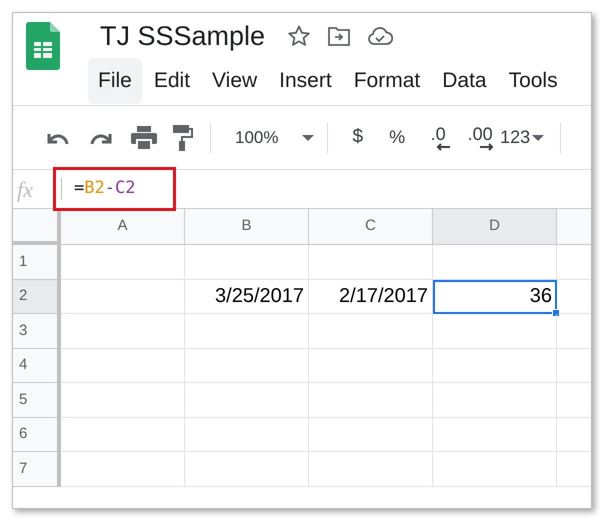  Describe the element at coordinates (43, 46) in the screenshot. I see `spreadsheet-logo-icon` at that location.